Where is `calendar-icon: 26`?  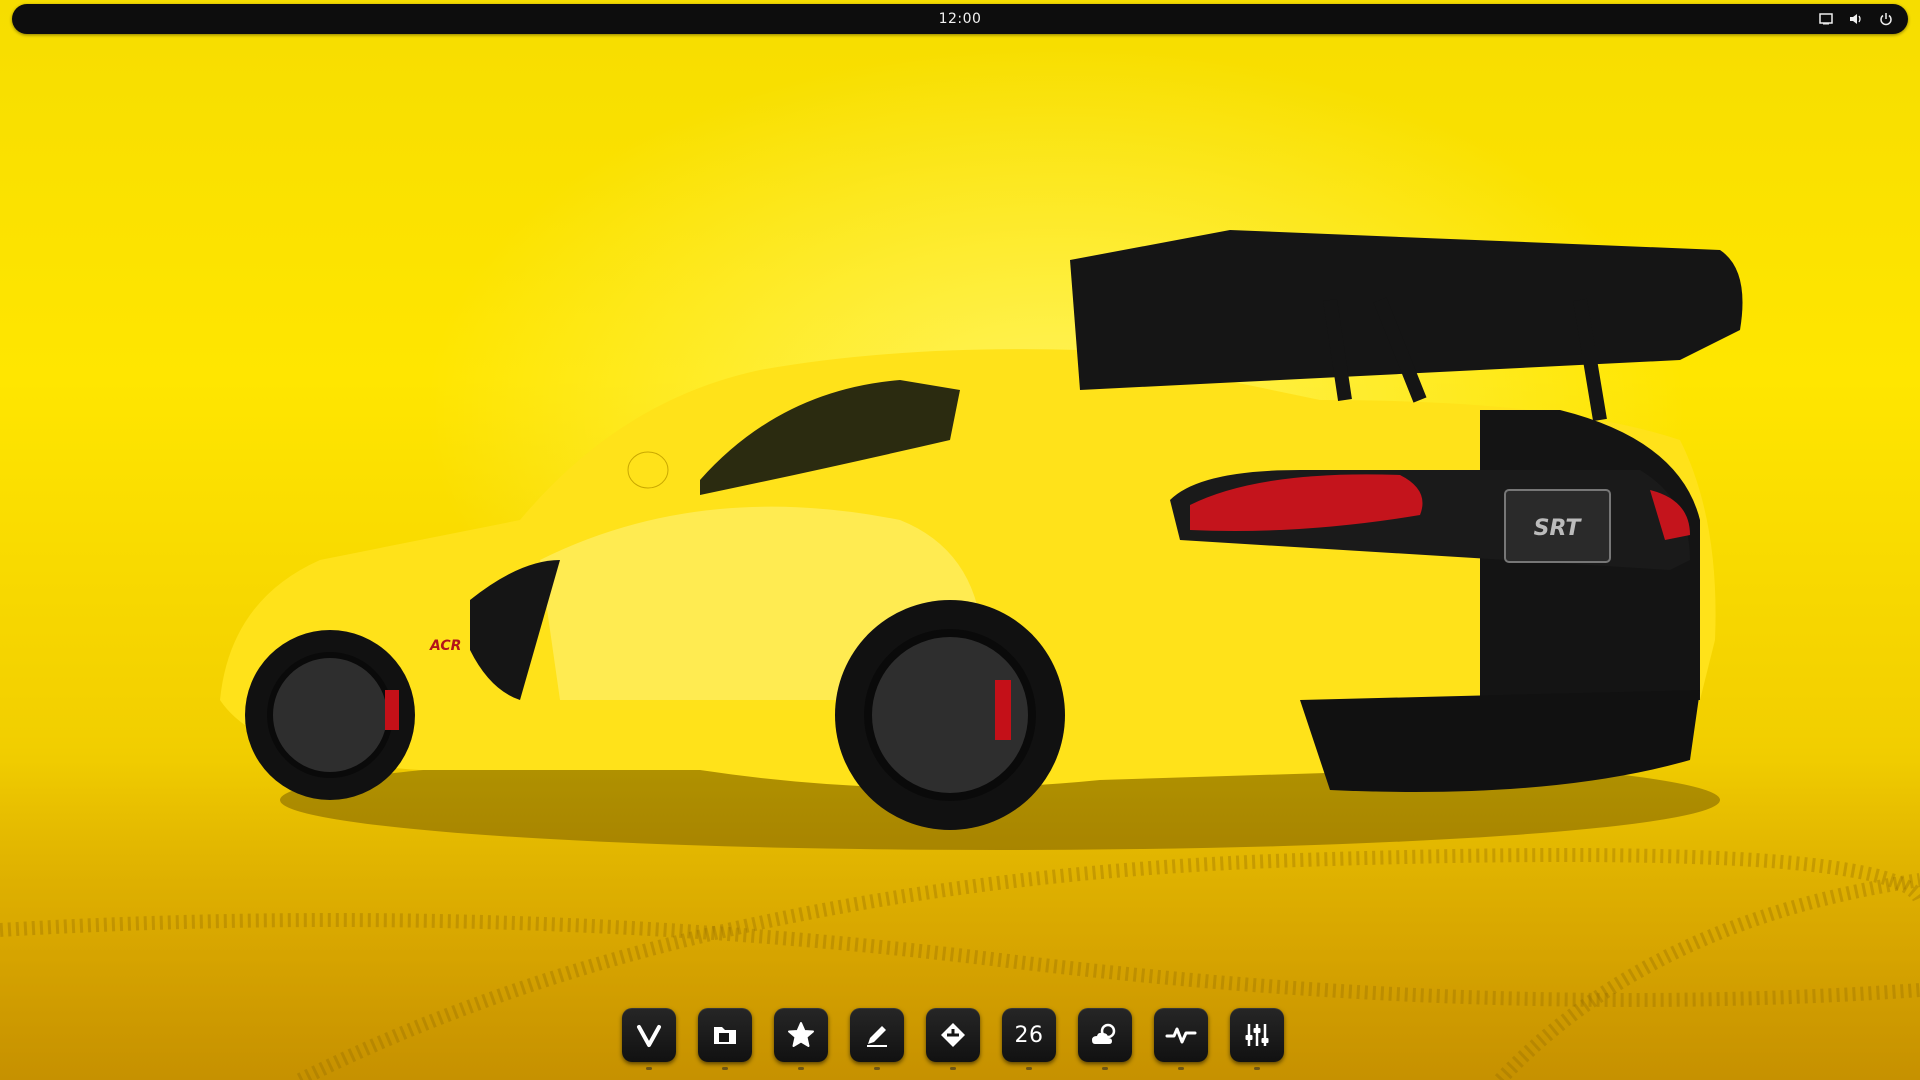
calendar-icon: 26 is located at coordinates (1029, 1039).